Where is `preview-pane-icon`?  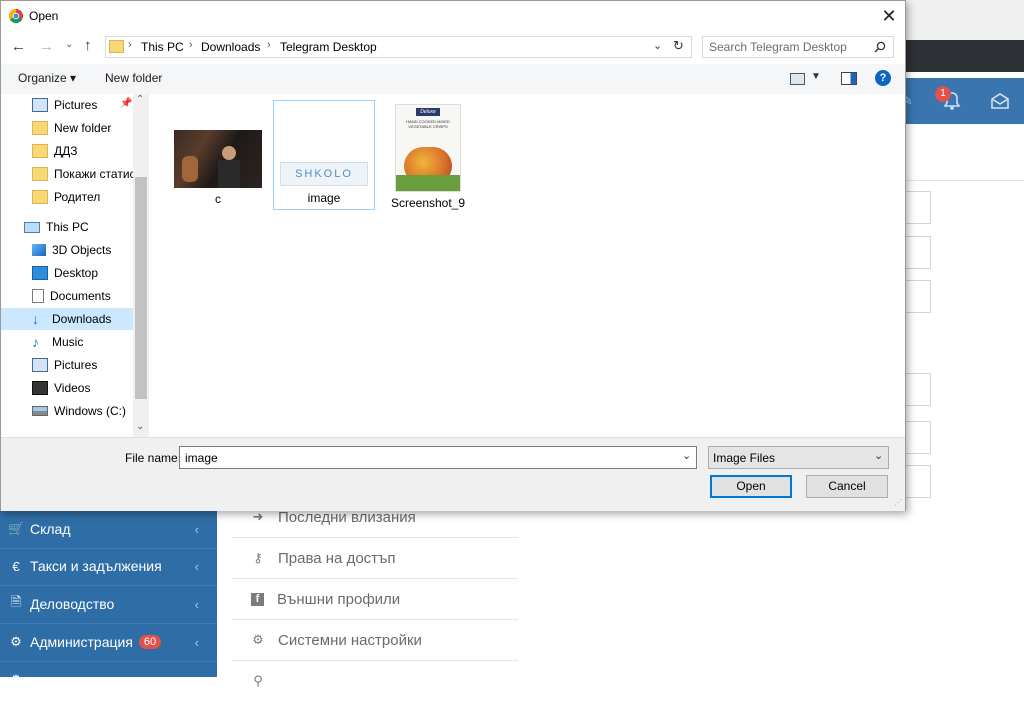
preview-pane-icon is located at coordinates (849, 78).